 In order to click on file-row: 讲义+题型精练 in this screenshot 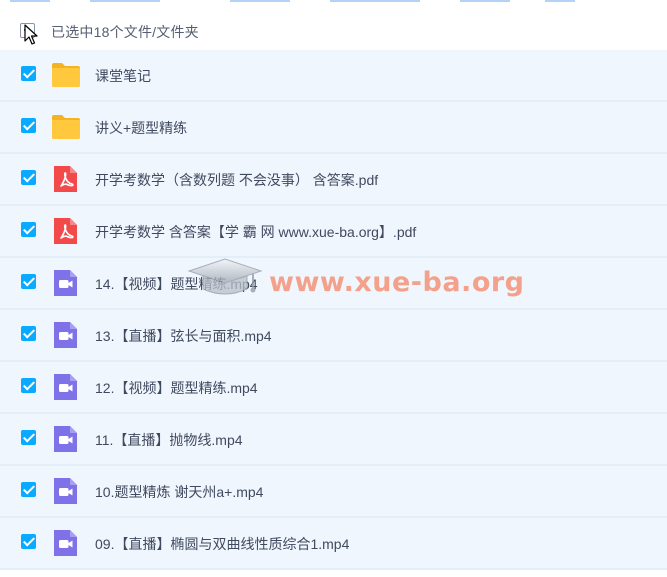, I will do `click(333, 128)`.